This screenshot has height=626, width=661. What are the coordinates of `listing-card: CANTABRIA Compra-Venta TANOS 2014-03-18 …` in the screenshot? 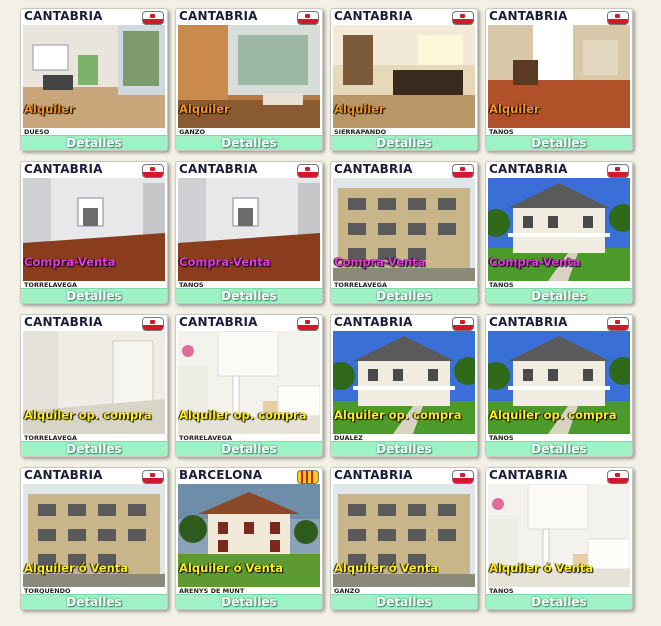 It's located at (559, 232).